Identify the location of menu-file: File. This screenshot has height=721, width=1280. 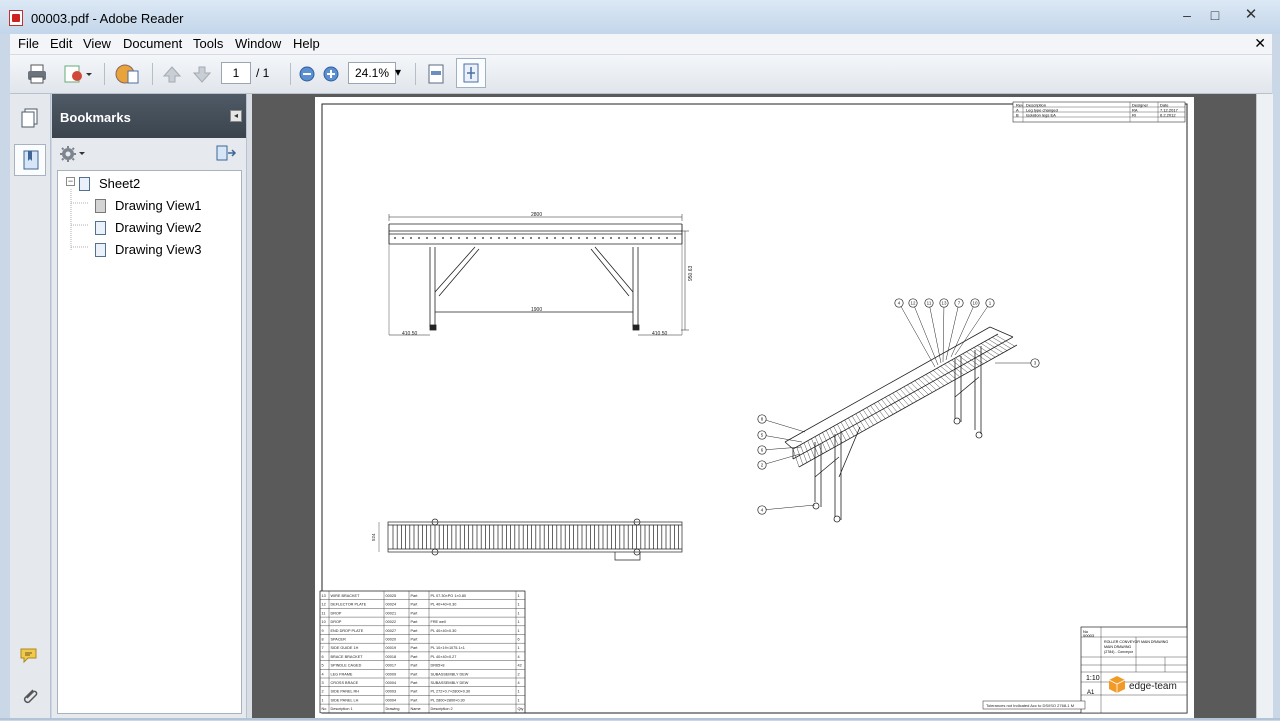
(28, 43).